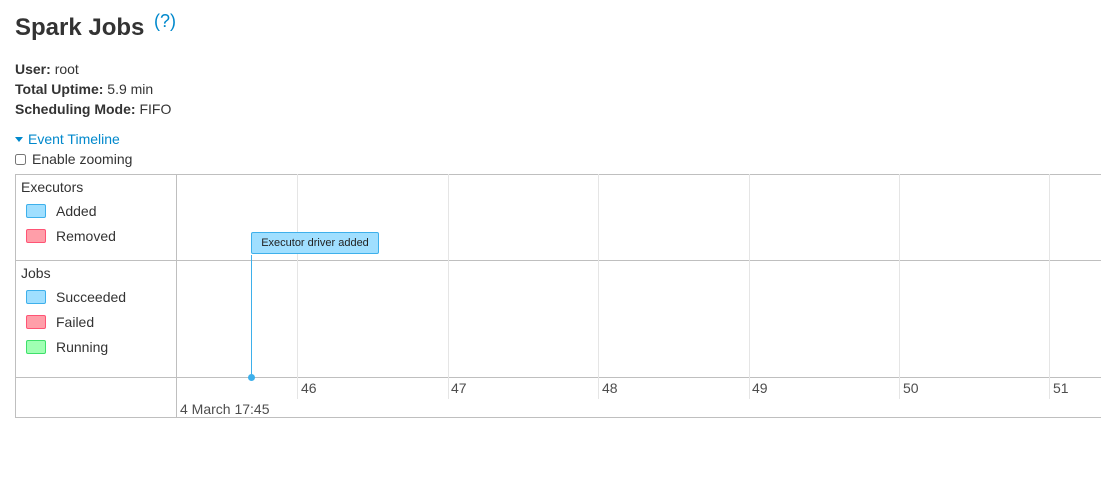 Image resolution: width=1101 pixels, height=486 pixels. What do you see at coordinates (309, 388) in the screenshot?
I see `tick-46: 46` at bounding box center [309, 388].